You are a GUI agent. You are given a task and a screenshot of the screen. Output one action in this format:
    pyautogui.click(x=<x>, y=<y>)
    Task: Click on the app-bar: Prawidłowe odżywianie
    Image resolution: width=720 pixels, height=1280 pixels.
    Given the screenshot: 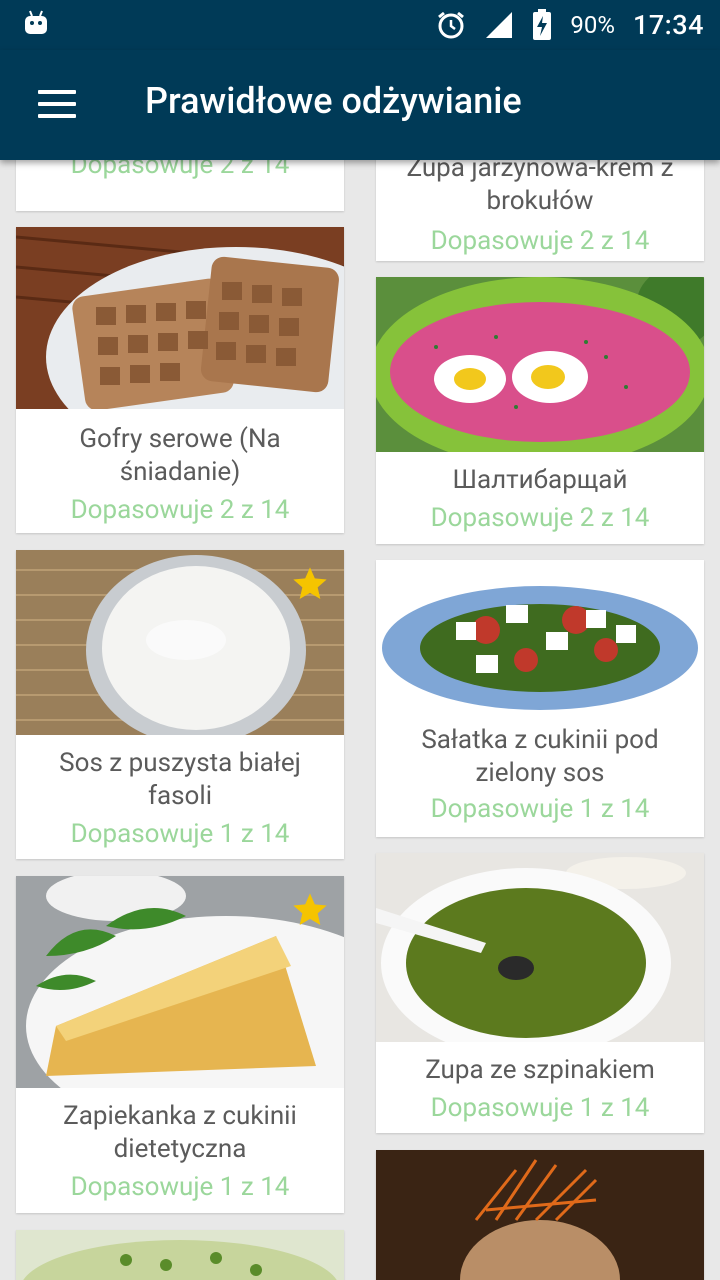 What is the action you would take?
    pyautogui.click(x=360, y=105)
    